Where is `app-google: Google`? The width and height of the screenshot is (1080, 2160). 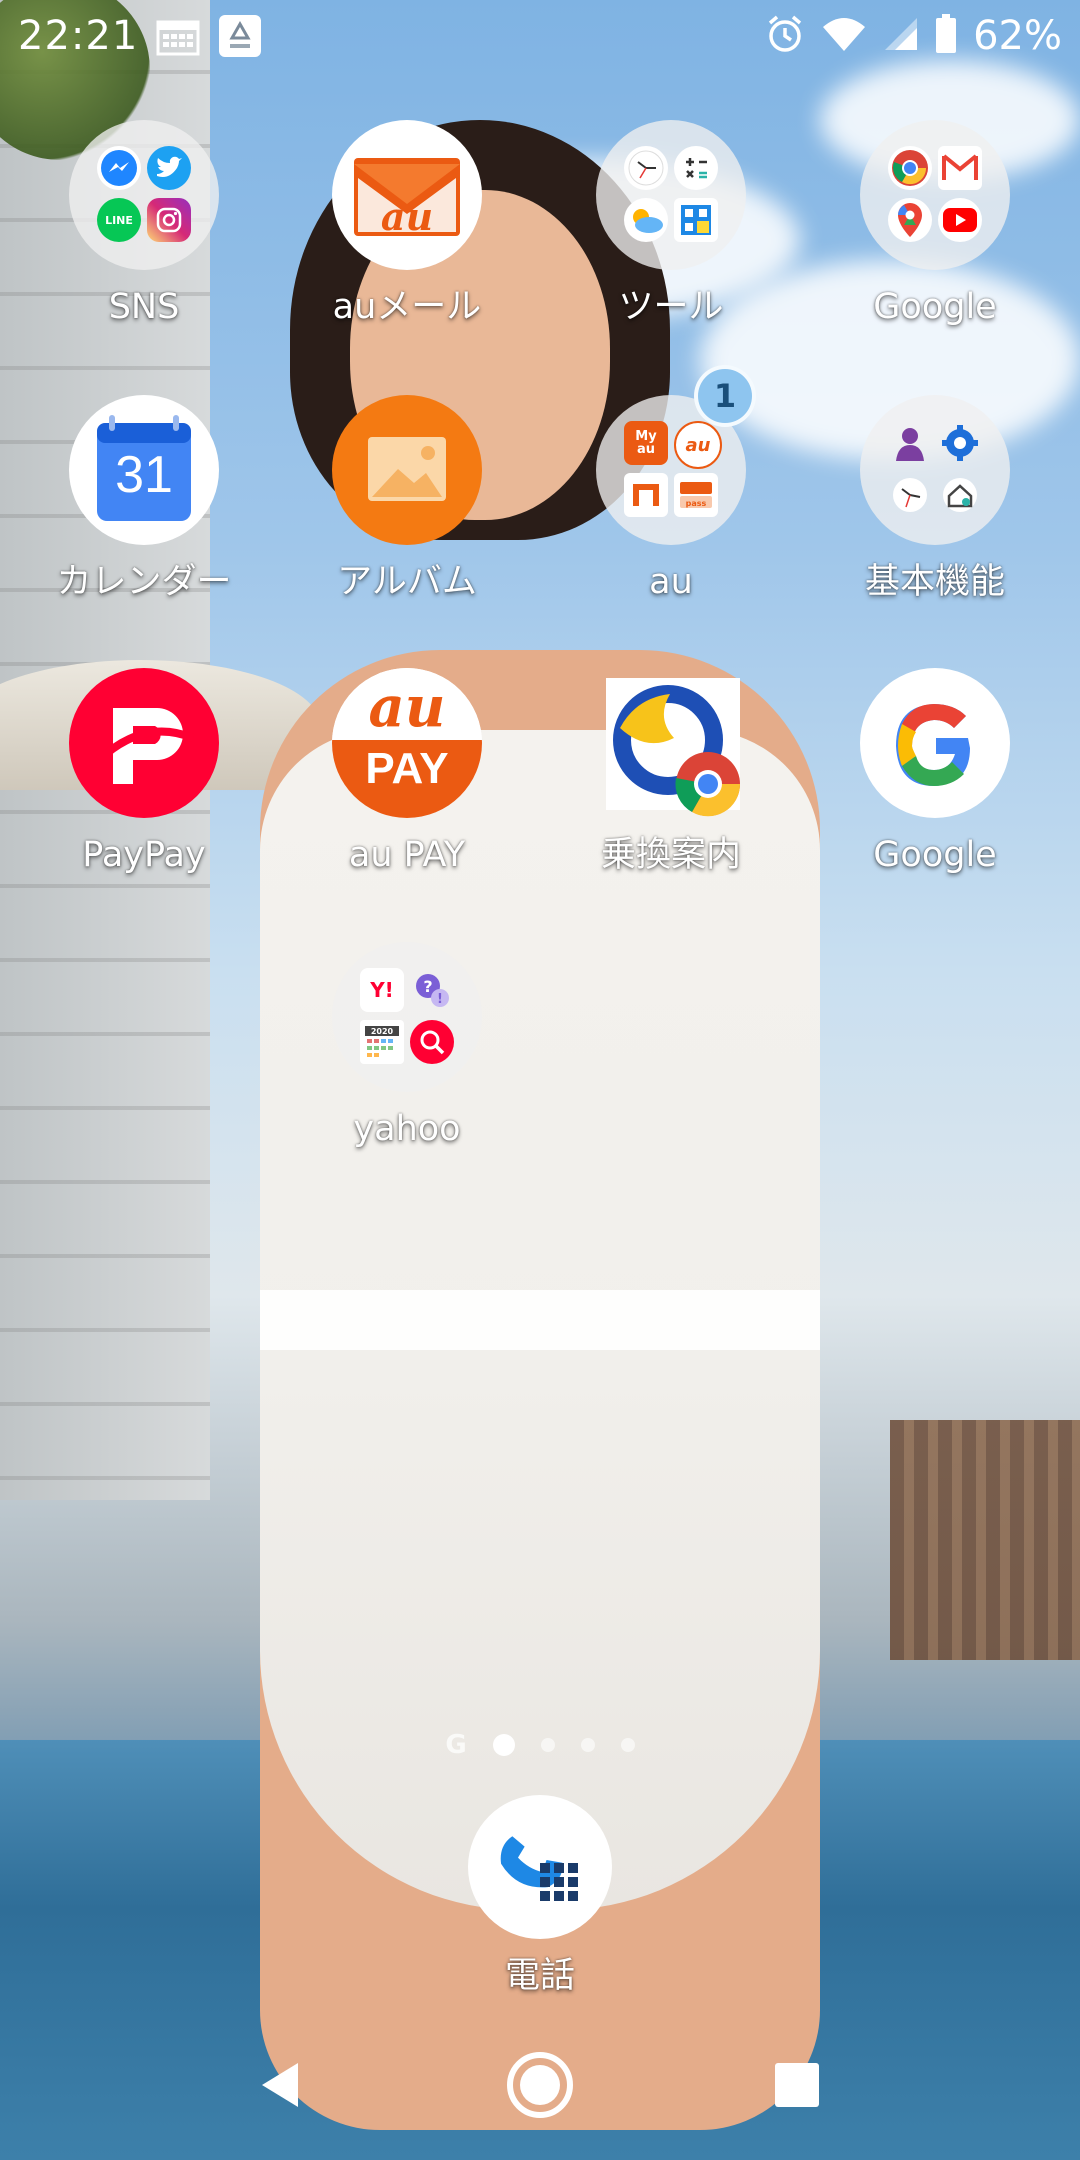
app-google: Google is located at coordinates (935, 772).